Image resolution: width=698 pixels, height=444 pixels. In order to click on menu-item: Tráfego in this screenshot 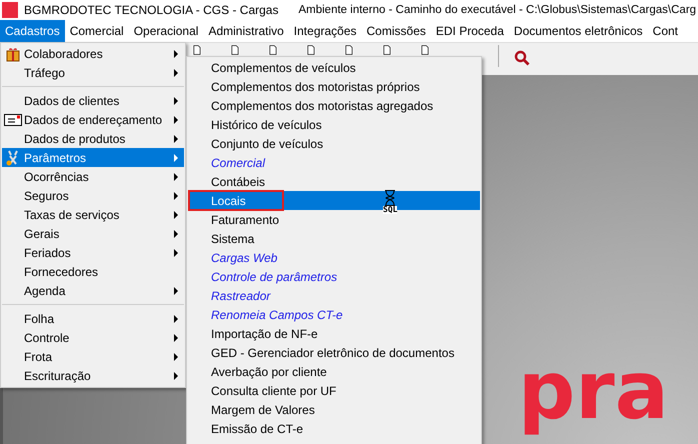, I will do `click(93, 72)`.